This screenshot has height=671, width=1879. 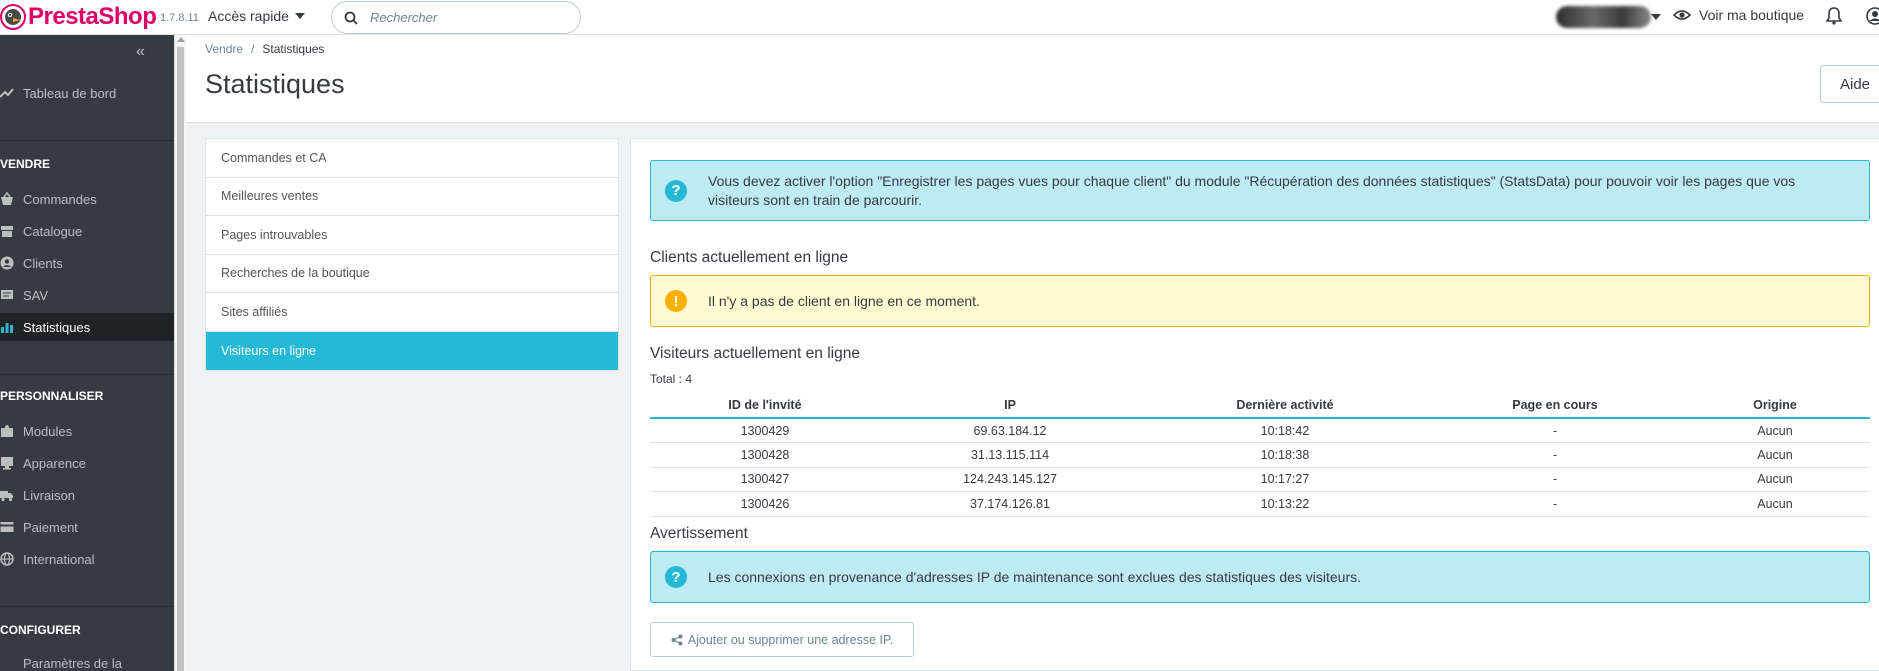 I want to click on employee-menu-chevron-icon, so click(x=1656, y=17).